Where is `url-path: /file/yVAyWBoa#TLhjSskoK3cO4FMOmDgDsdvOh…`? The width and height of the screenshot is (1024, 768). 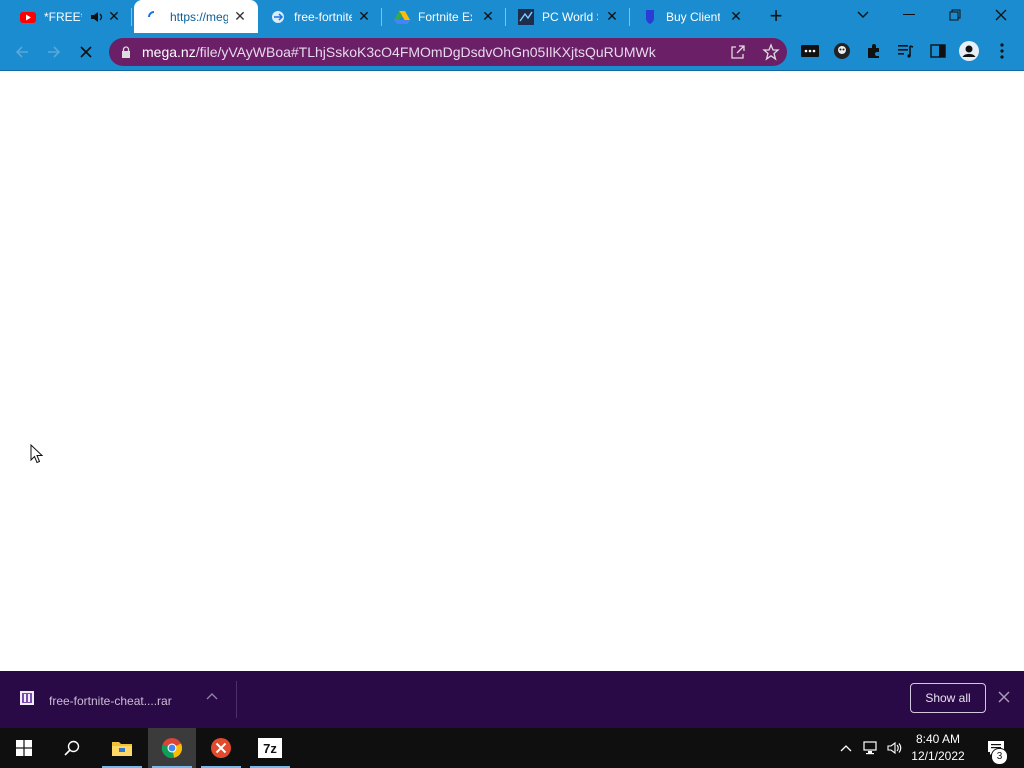 url-path: /file/yVAyWBoa#TLhjSskoK3cO4FMOmDgDsdvOh… is located at coordinates (425, 52).